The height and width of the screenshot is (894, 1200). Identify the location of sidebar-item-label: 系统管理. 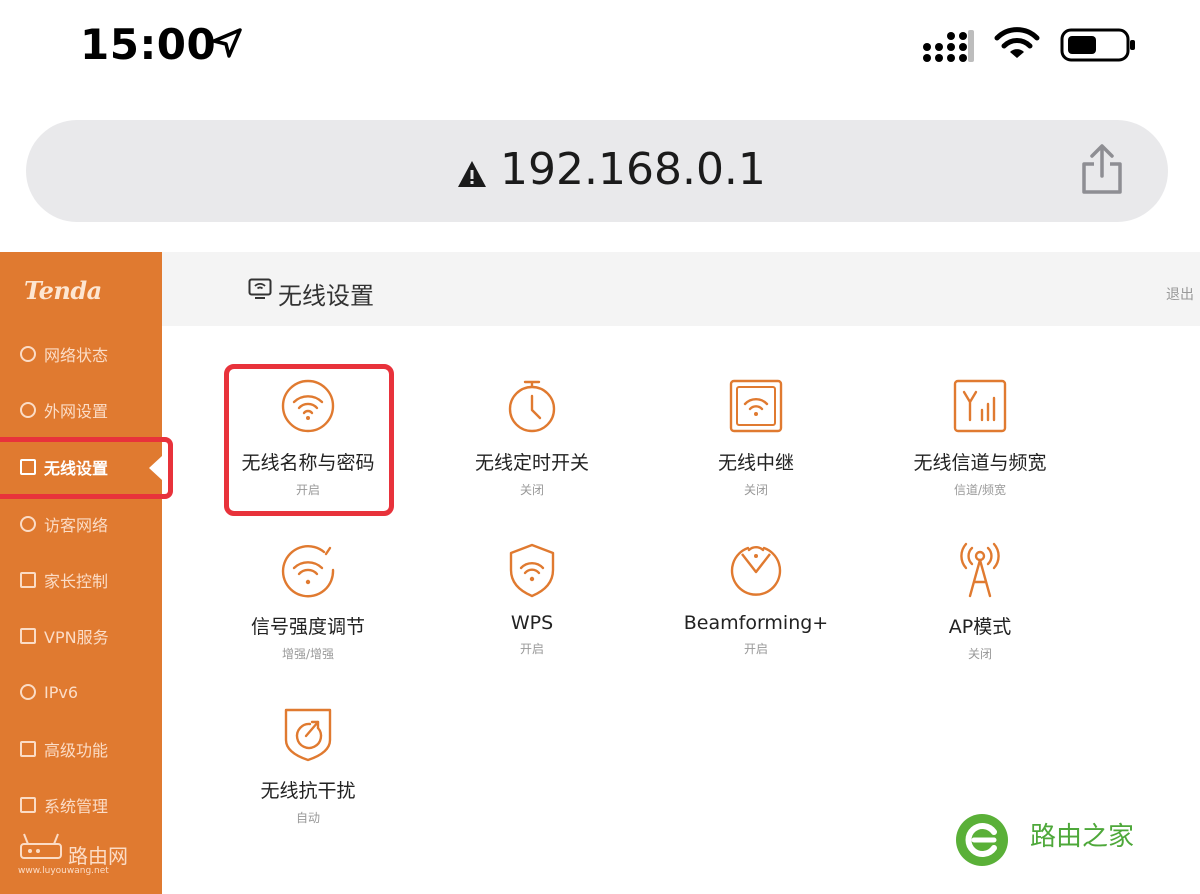
(76, 806).